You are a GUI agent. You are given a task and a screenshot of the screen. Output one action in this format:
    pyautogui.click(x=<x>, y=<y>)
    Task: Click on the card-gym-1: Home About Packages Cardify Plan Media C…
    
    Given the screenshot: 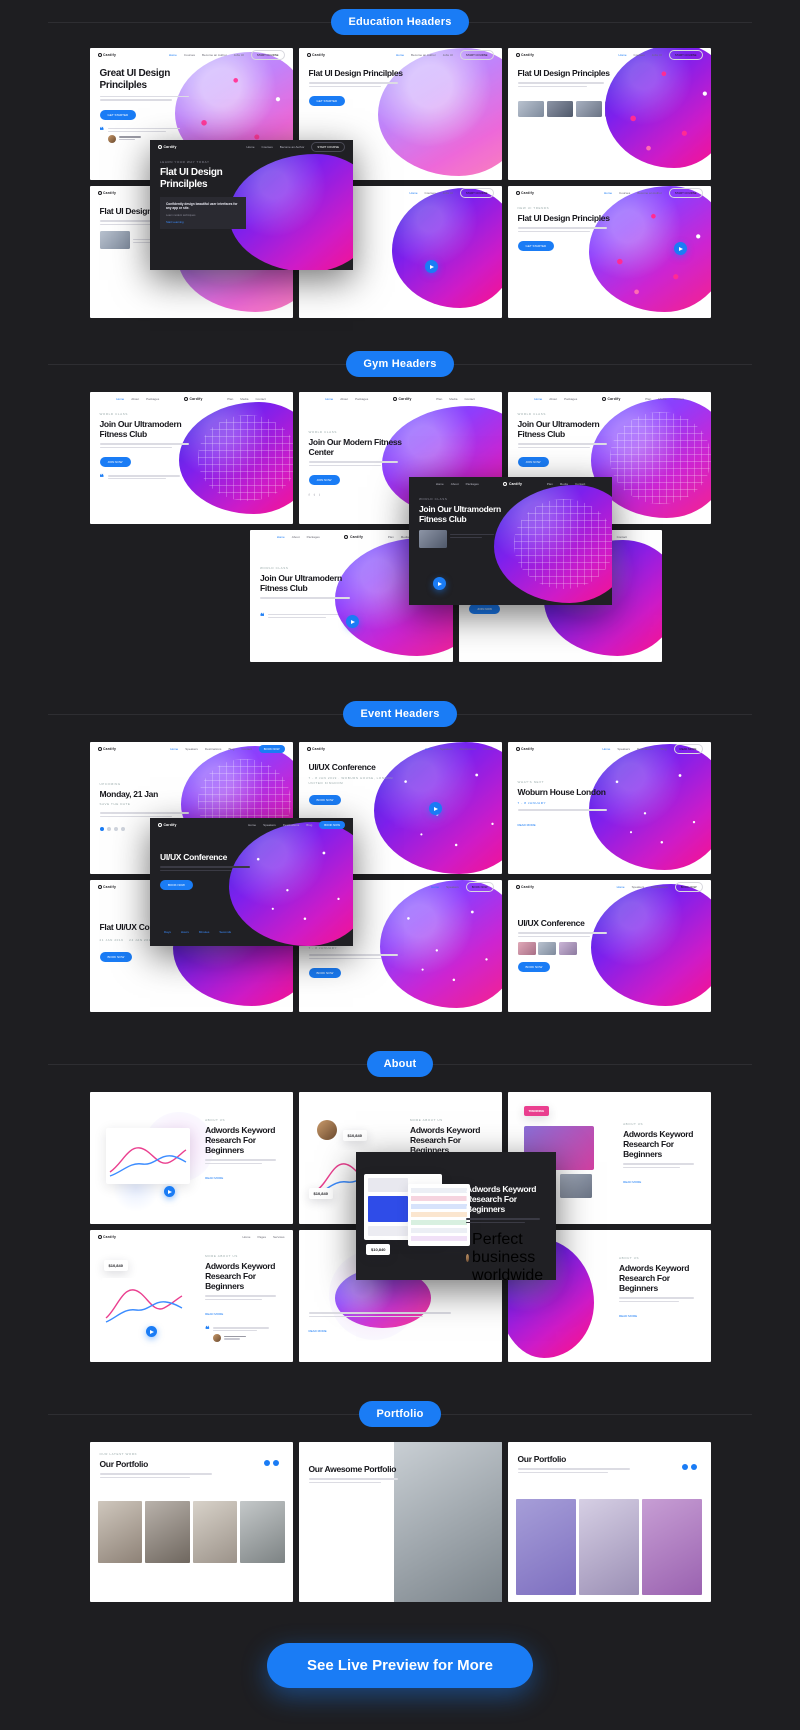 What is the action you would take?
    pyautogui.click(x=191, y=458)
    